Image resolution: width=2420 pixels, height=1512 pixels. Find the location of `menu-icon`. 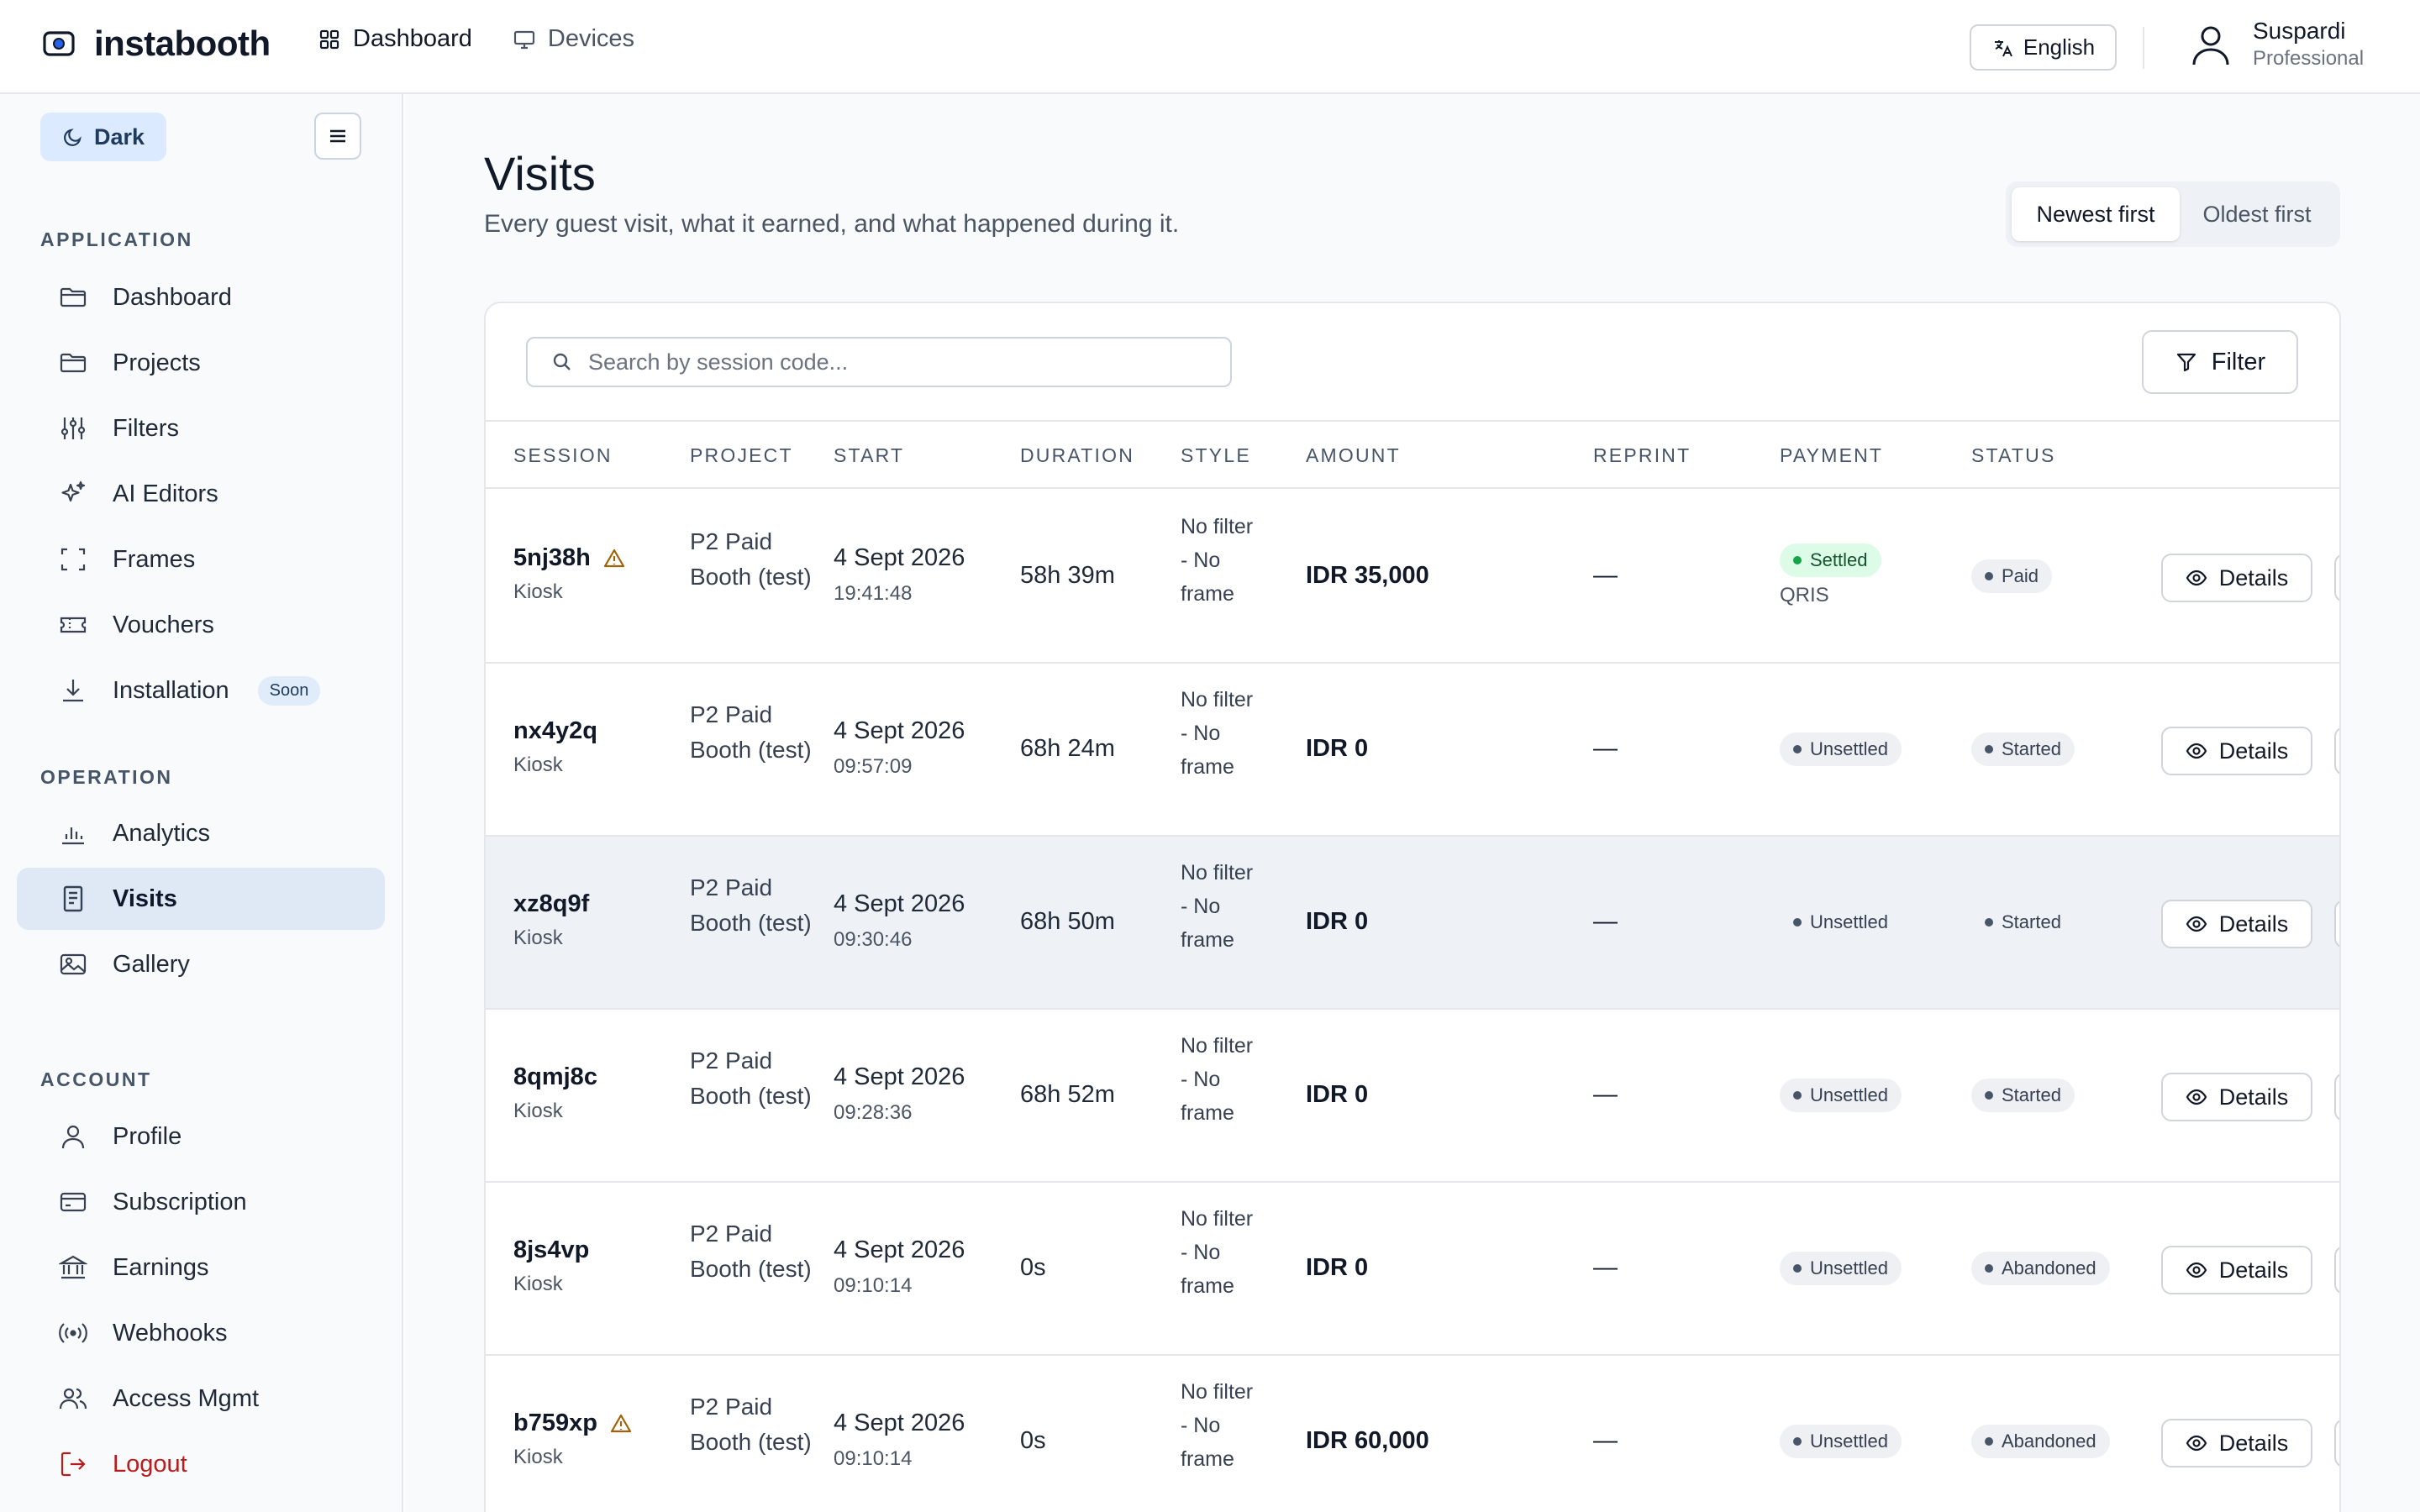

menu-icon is located at coordinates (338, 136).